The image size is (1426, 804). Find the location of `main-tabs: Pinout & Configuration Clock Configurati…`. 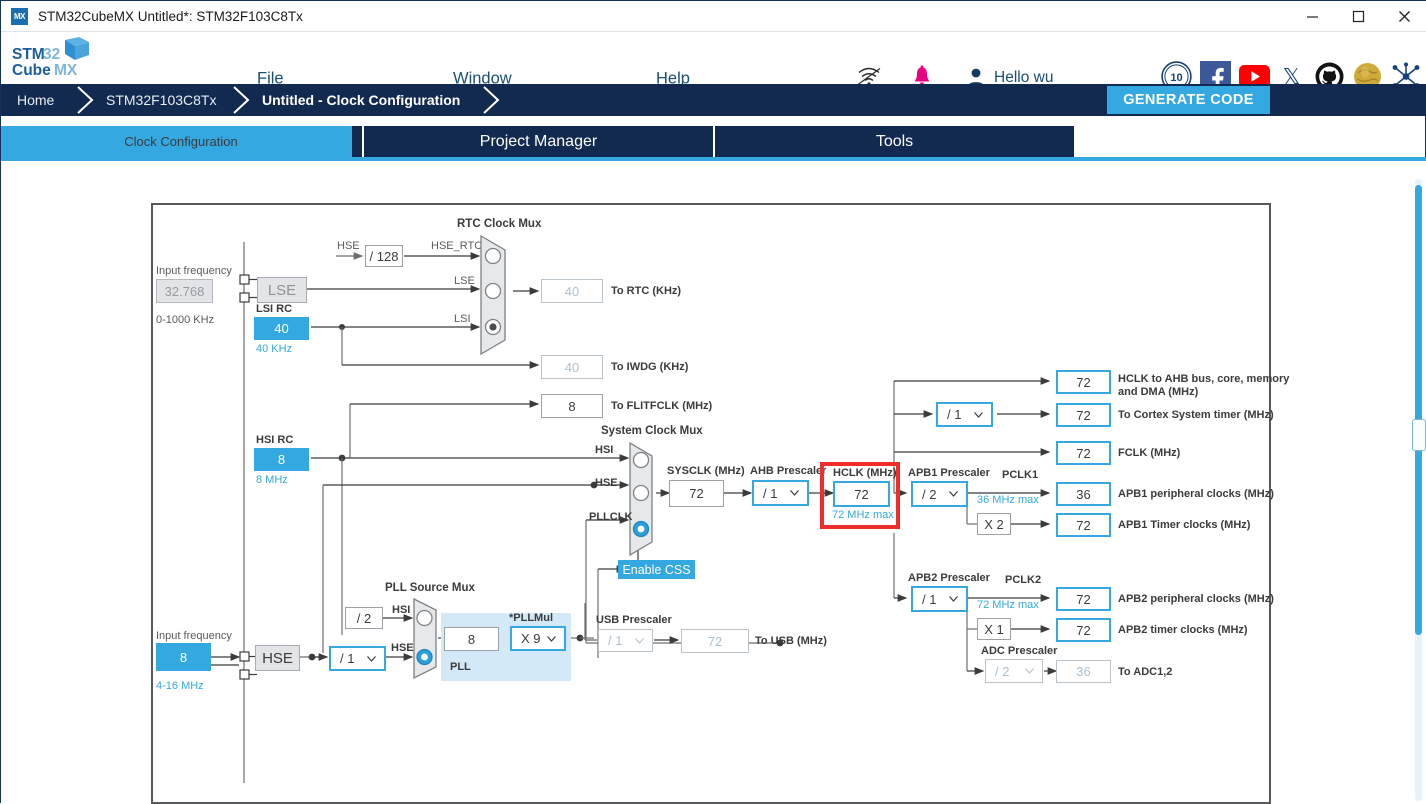

main-tabs: Pinout & Configuration Clock Configurati… is located at coordinates (713, 141).